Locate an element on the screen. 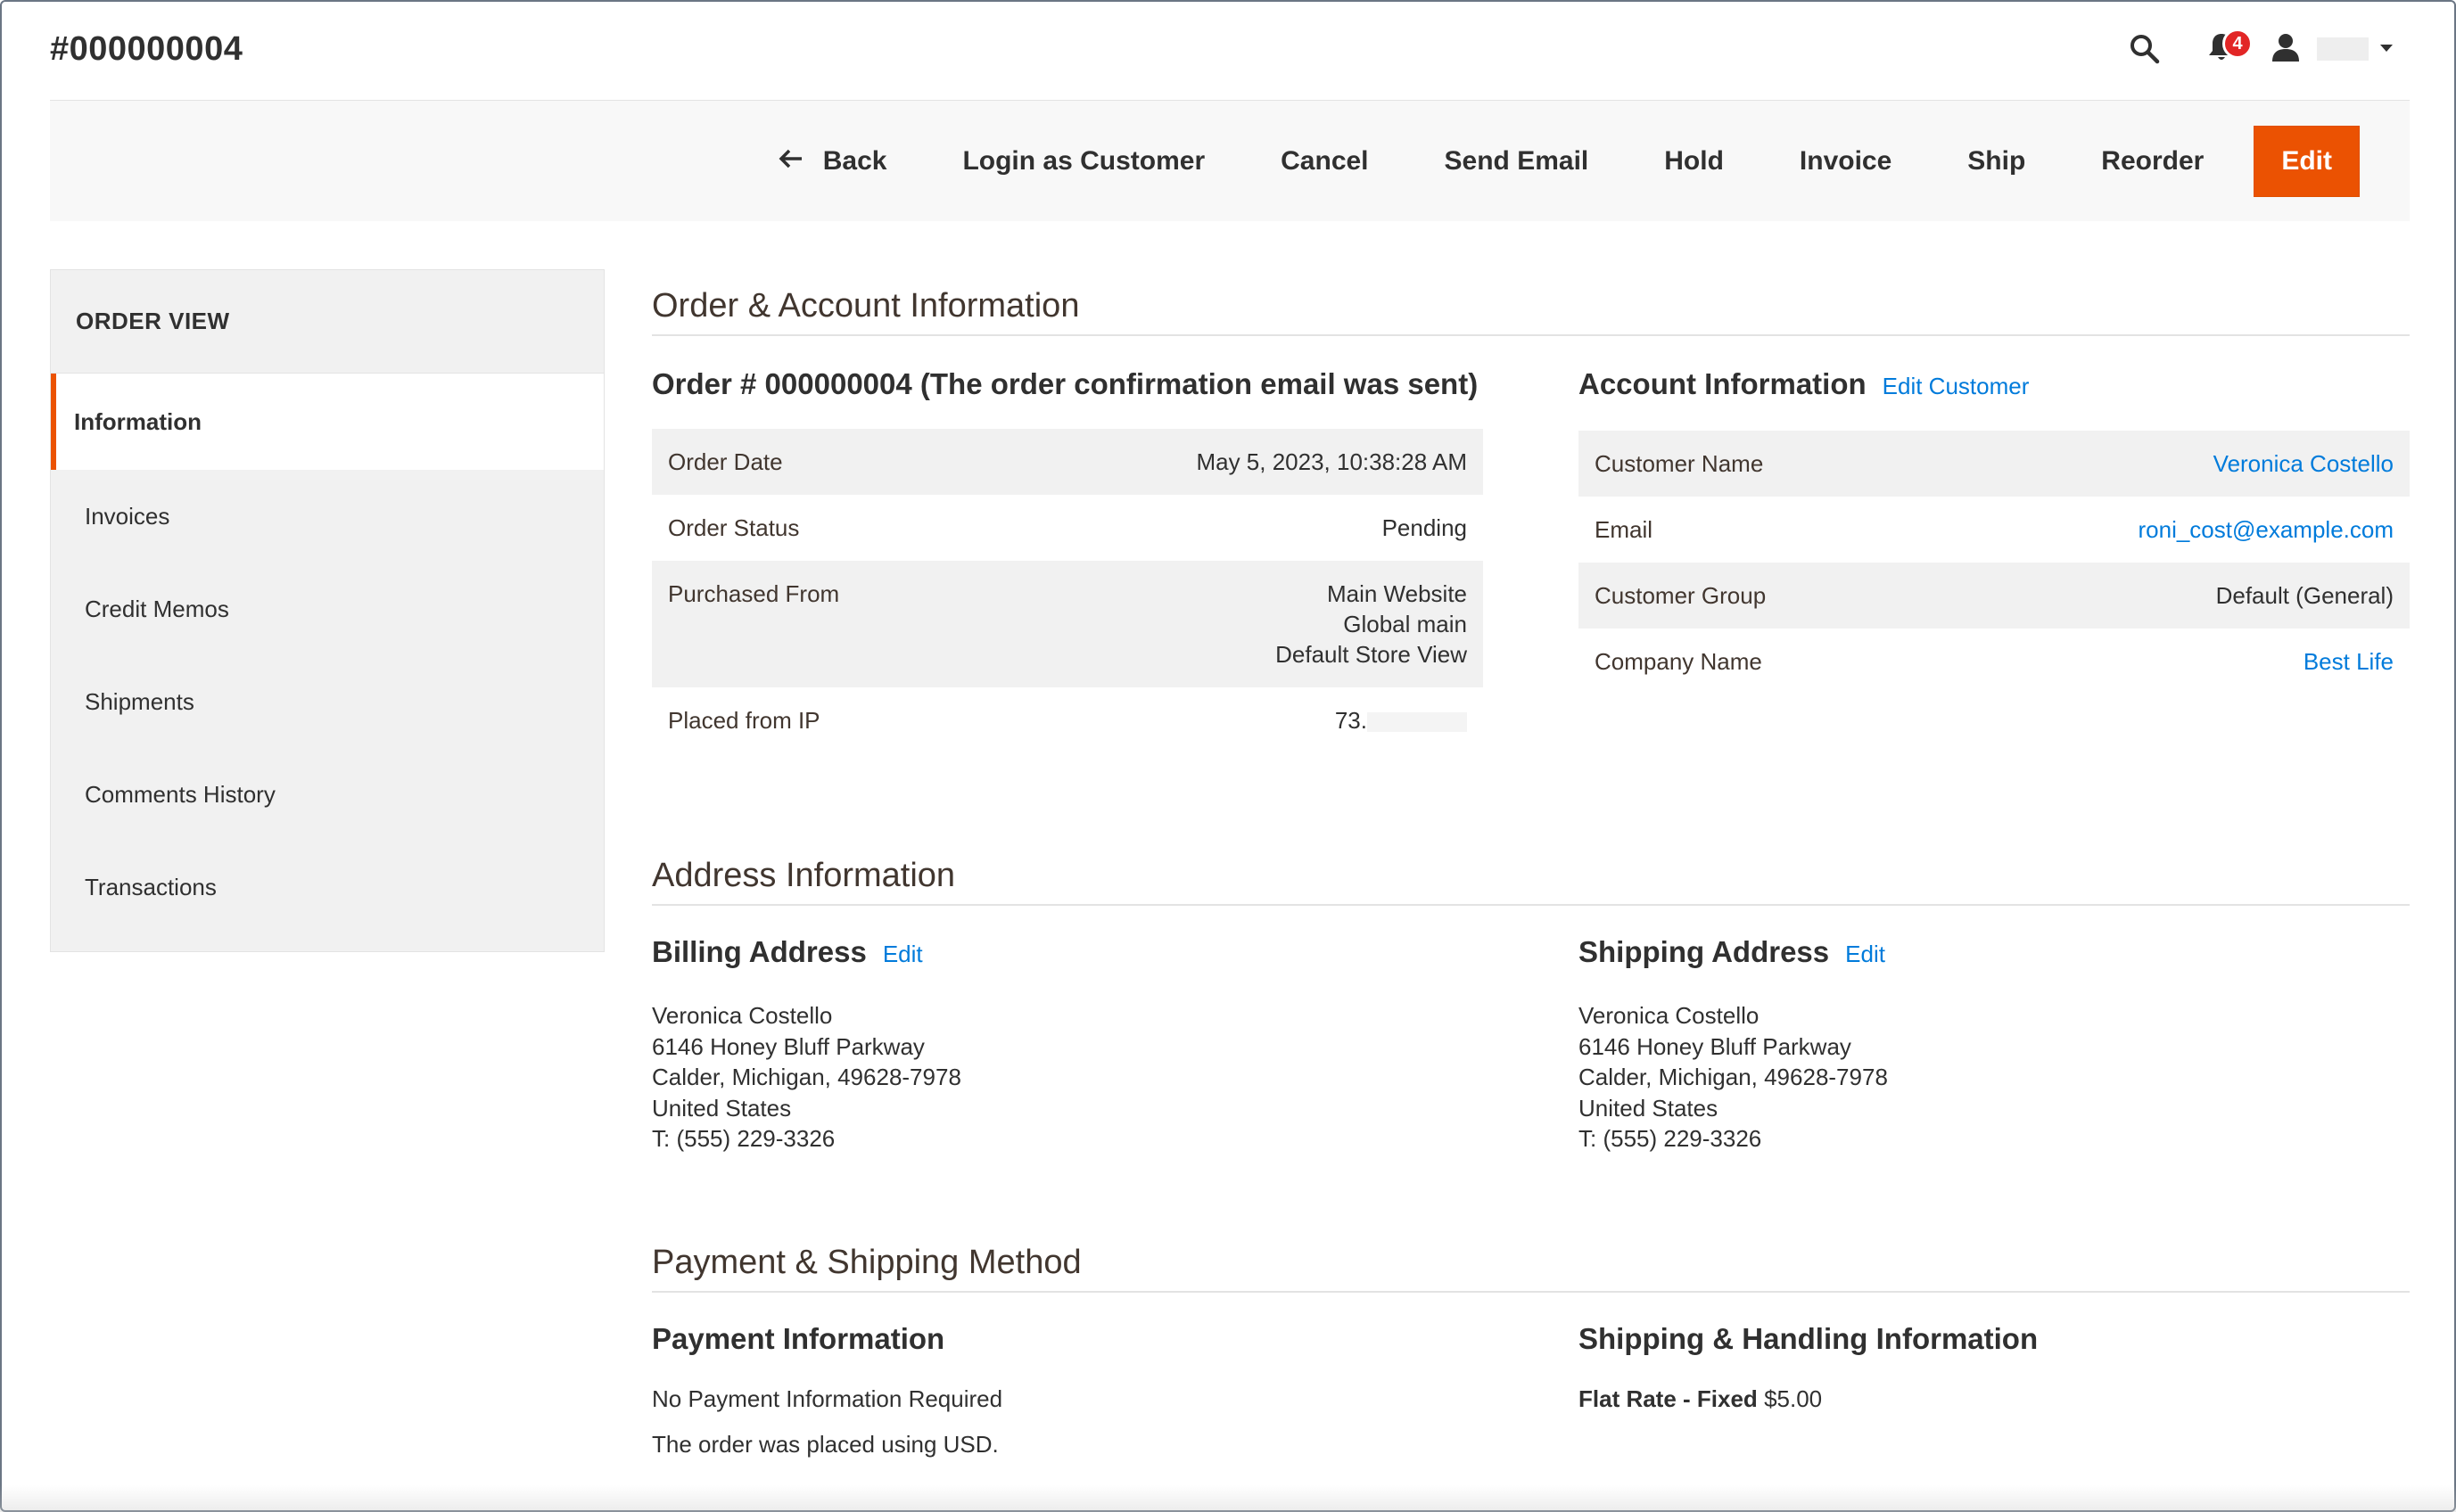 The image size is (2456, 1512). edit-button: Edit is located at coordinates (2307, 161).